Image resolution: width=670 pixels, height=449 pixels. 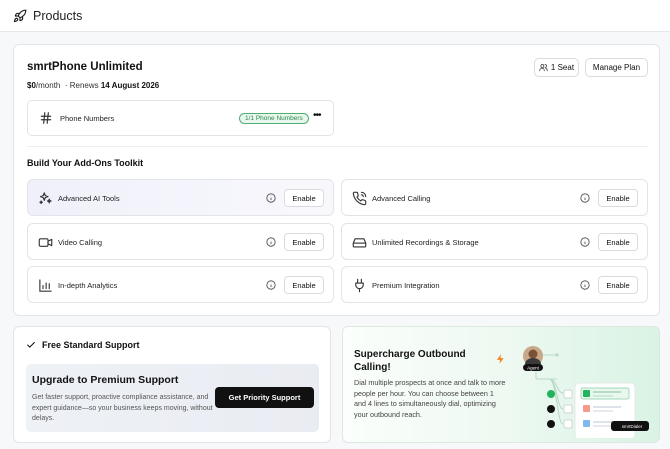 What do you see at coordinates (45, 285) in the screenshot?
I see `chart-icon` at bounding box center [45, 285].